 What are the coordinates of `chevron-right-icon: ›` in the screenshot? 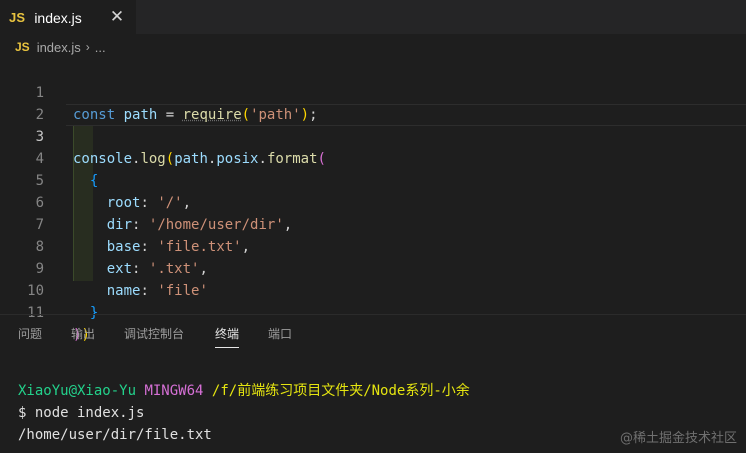 It's located at (87, 47).